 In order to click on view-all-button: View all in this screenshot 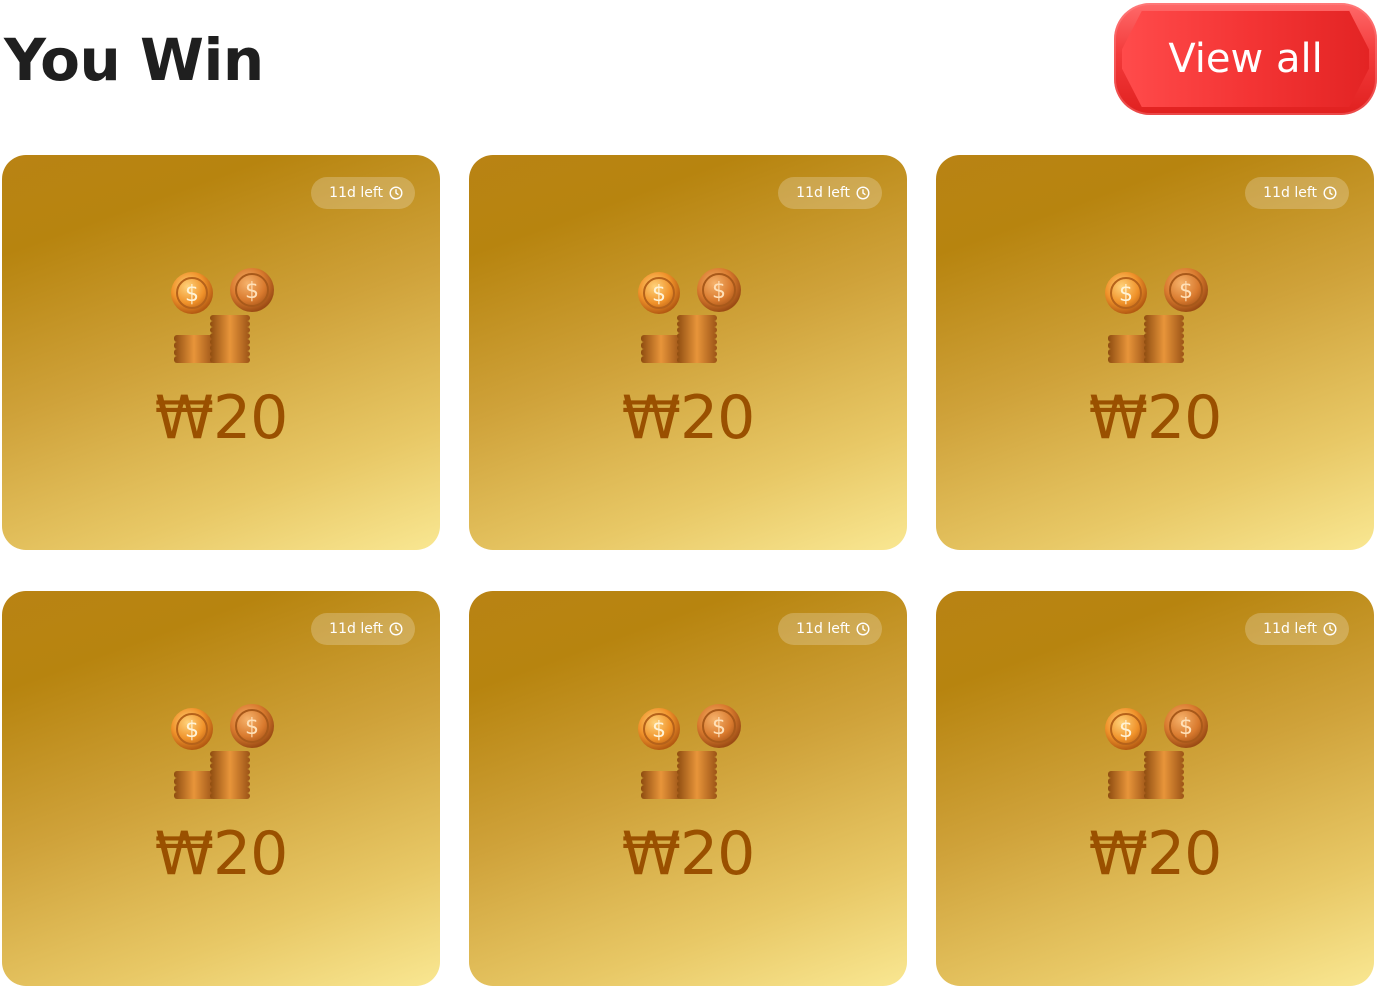, I will do `click(1245, 59)`.